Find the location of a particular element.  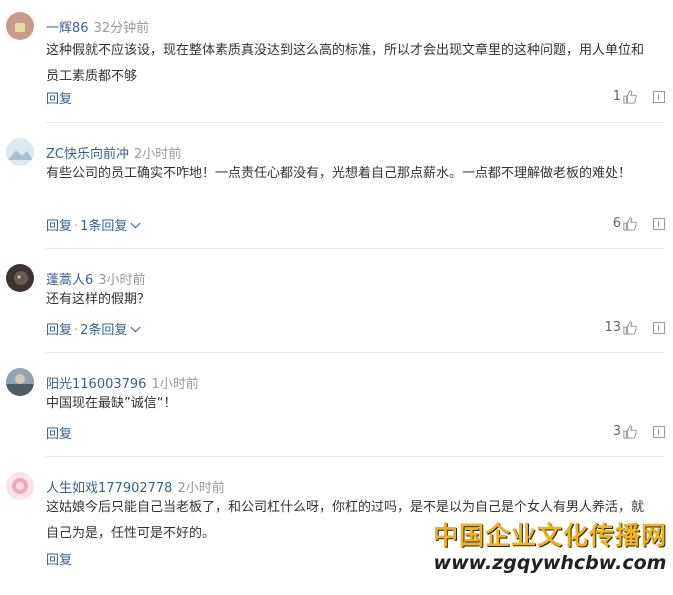

comment-meta: 一辉86 32分钟前 is located at coordinates (97, 26).